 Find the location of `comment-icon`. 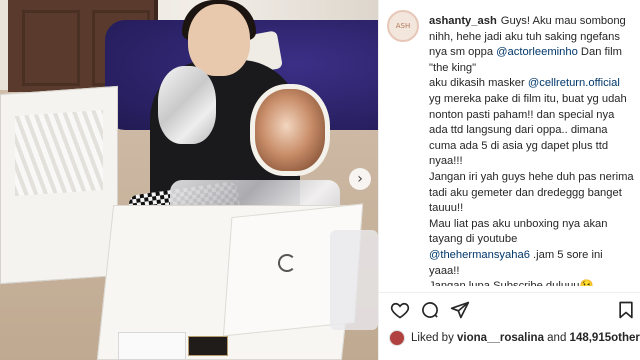

comment-icon is located at coordinates (430, 310).